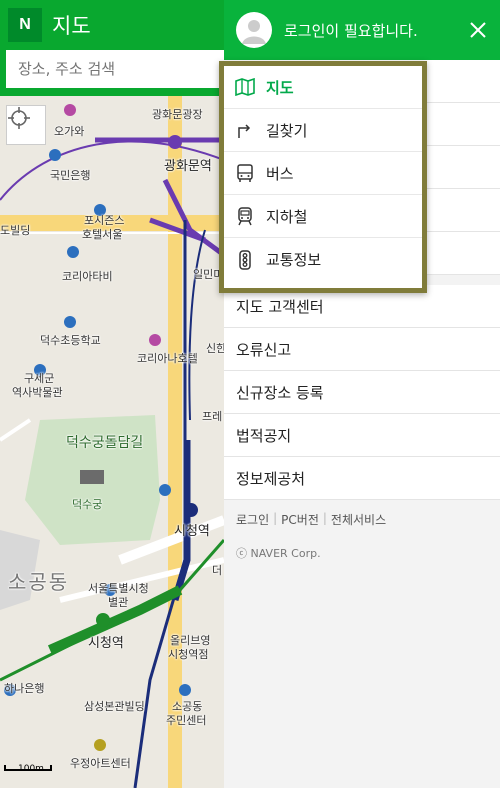 The height and width of the screenshot is (788, 500). What do you see at coordinates (278, 553) in the screenshot?
I see `copyright: ⓒ NAVER Corp.` at bounding box center [278, 553].